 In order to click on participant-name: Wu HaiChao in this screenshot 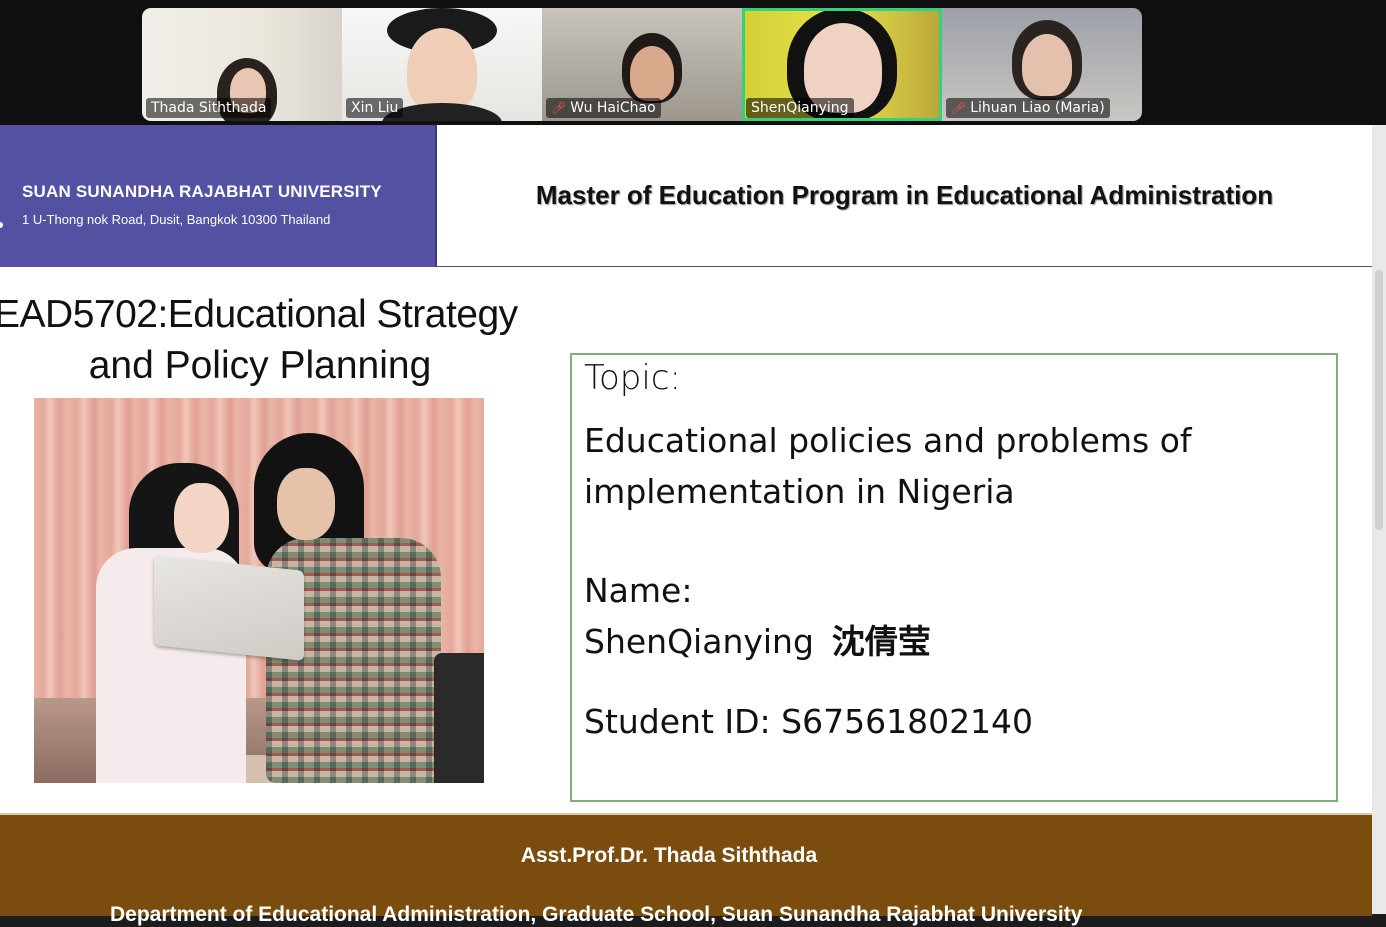, I will do `click(613, 108)`.